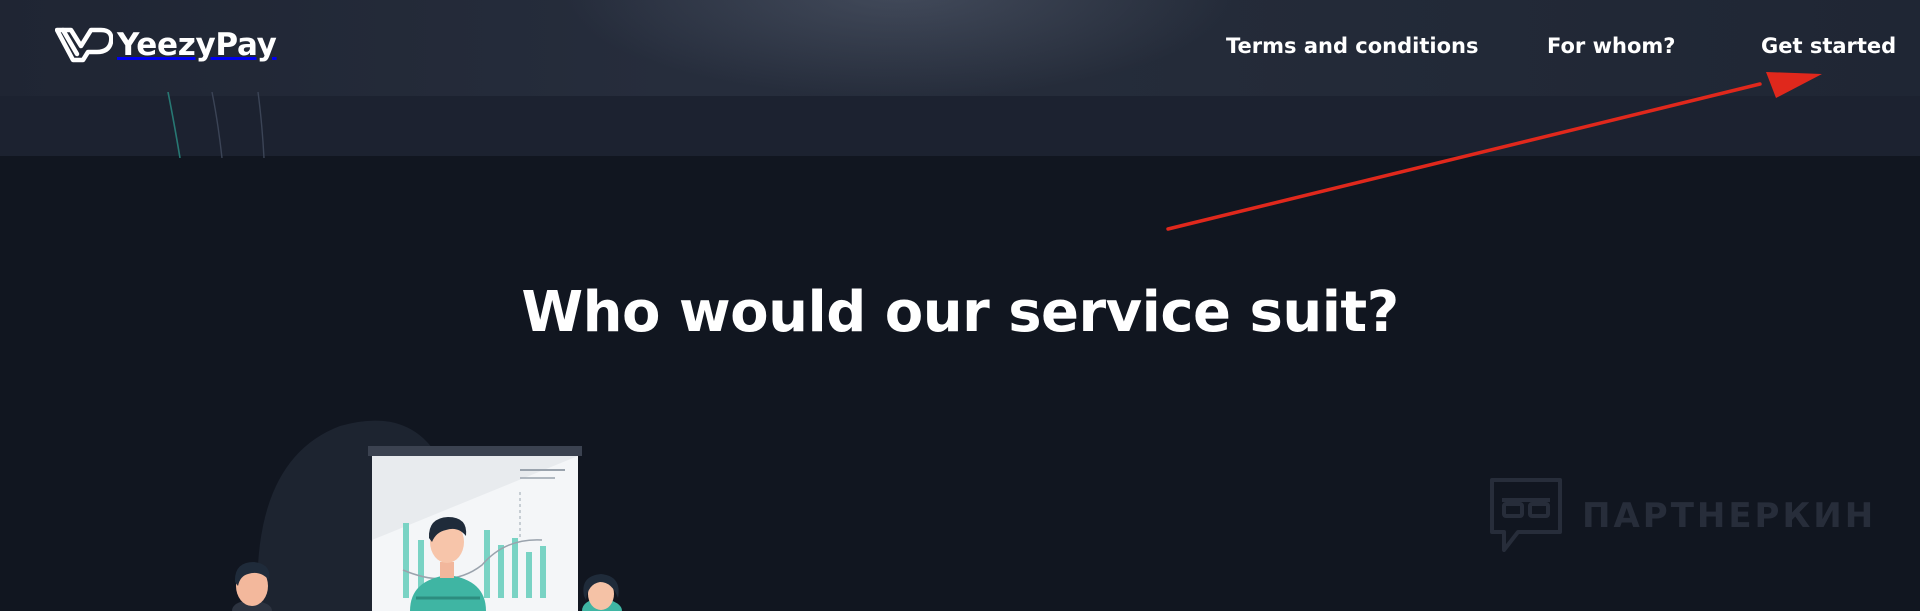 Image resolution: width=1920 pixels, height=611 pixels. What do you see at coordinates (1828, 46) in the screenshot?
I see `nav-get-started: Get started` at bounding box center [1828, 46].